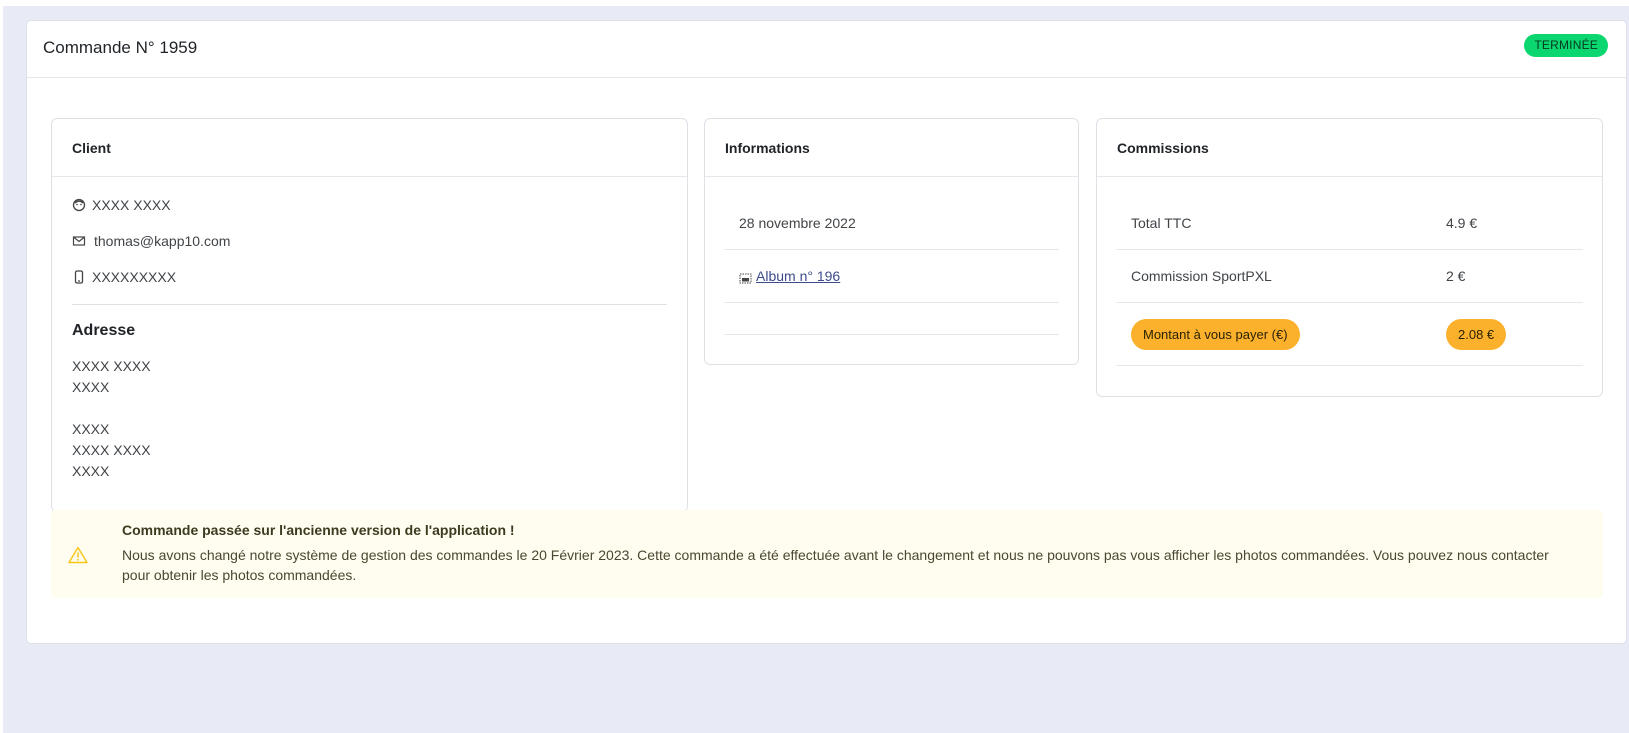 This screenshot has width=1629, height=733. Describe the element at coordinates (798, 276) in the screenshot. I see `album-link: Album n° 196` at that location.